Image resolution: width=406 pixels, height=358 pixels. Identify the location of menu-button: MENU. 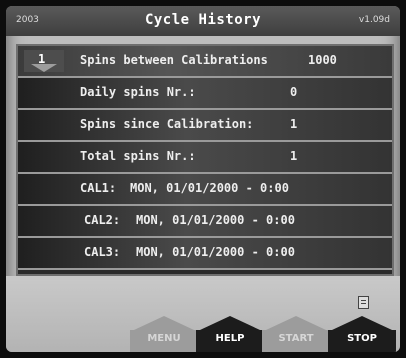
(164, 334).